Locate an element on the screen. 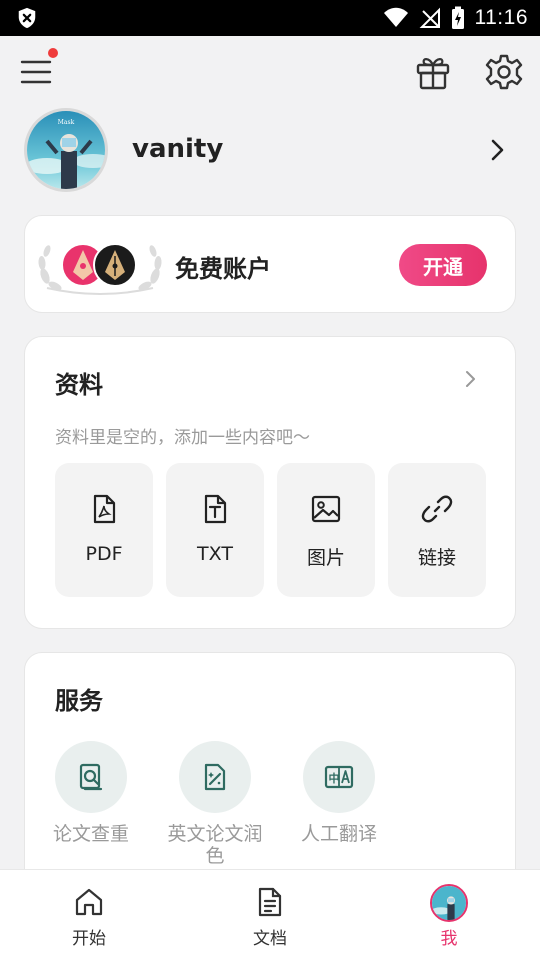 The height and width of the screenshot is (960, 540). profile-row: Mask vanity is located at coordinates (270, 152).